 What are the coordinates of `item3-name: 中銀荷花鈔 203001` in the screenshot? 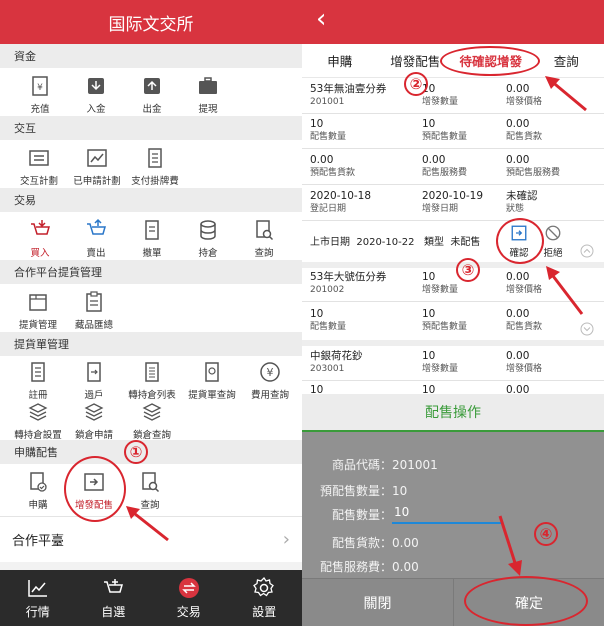 It's located at (336, 362).